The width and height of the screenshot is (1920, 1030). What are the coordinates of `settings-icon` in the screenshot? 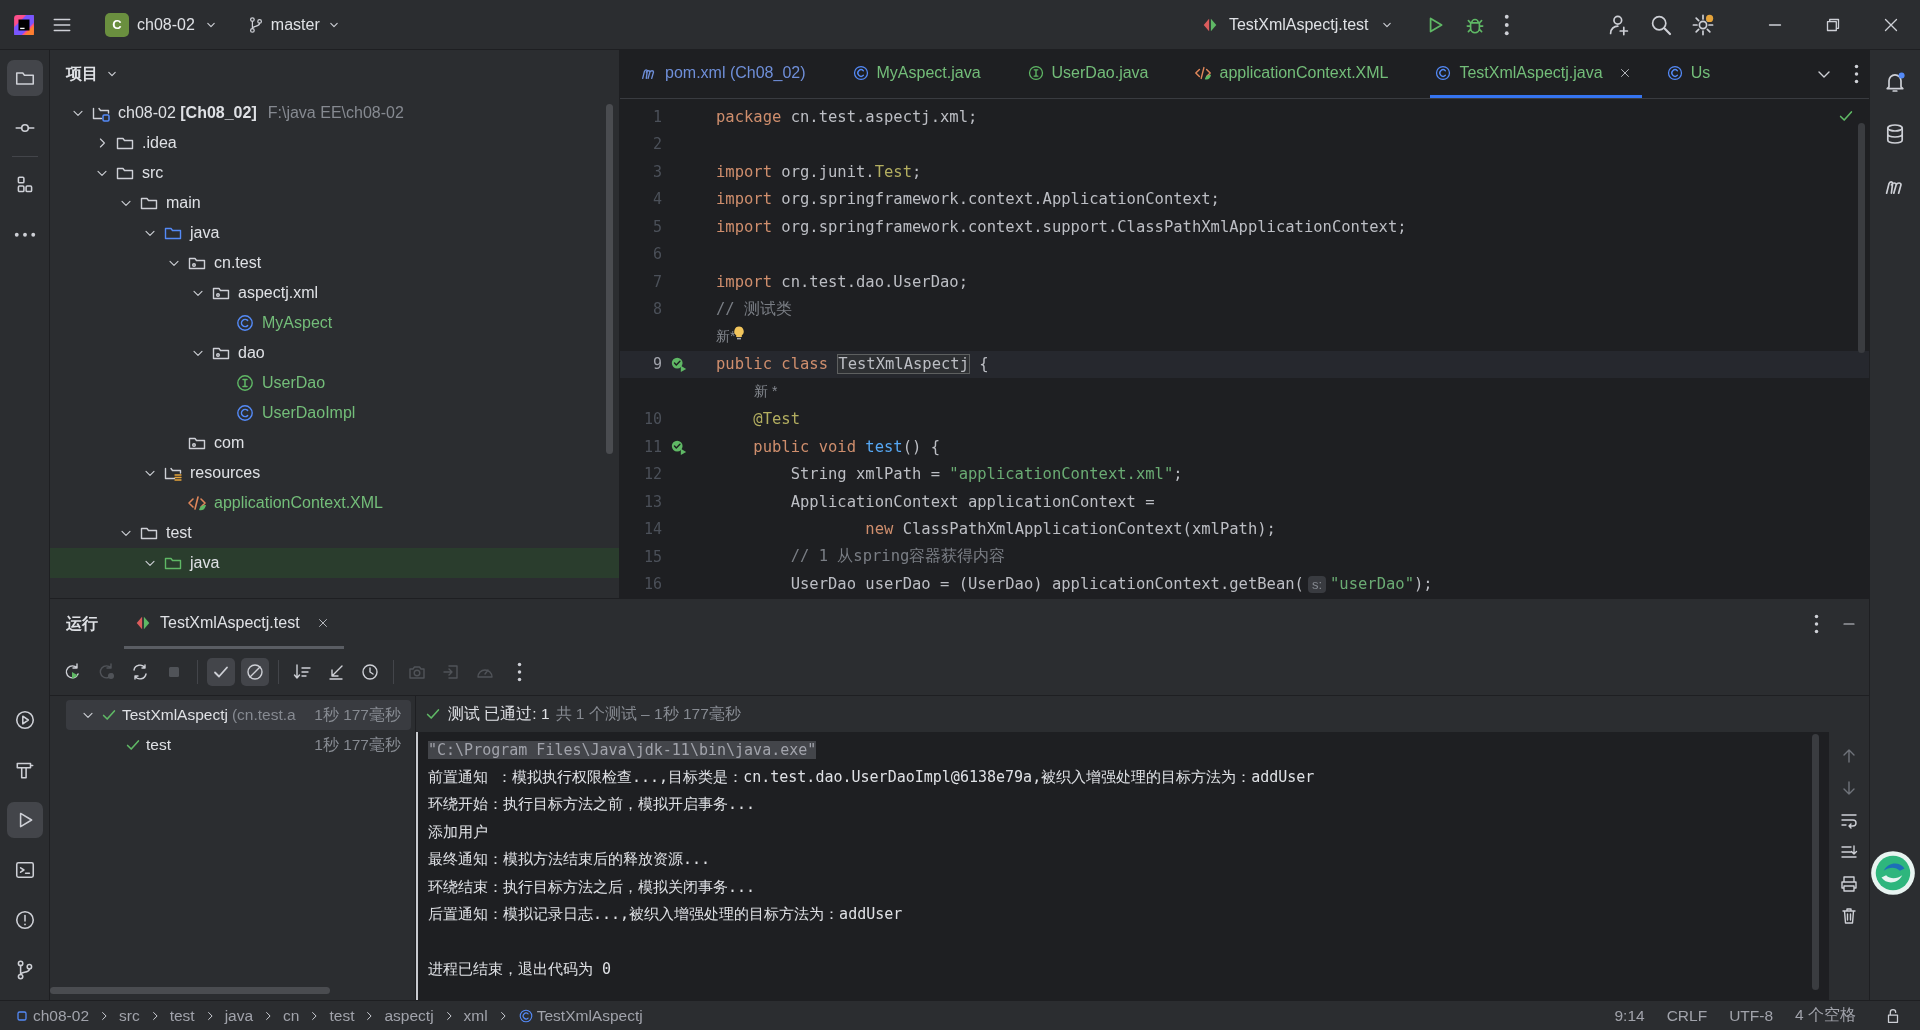 It's located at (1703, 24).